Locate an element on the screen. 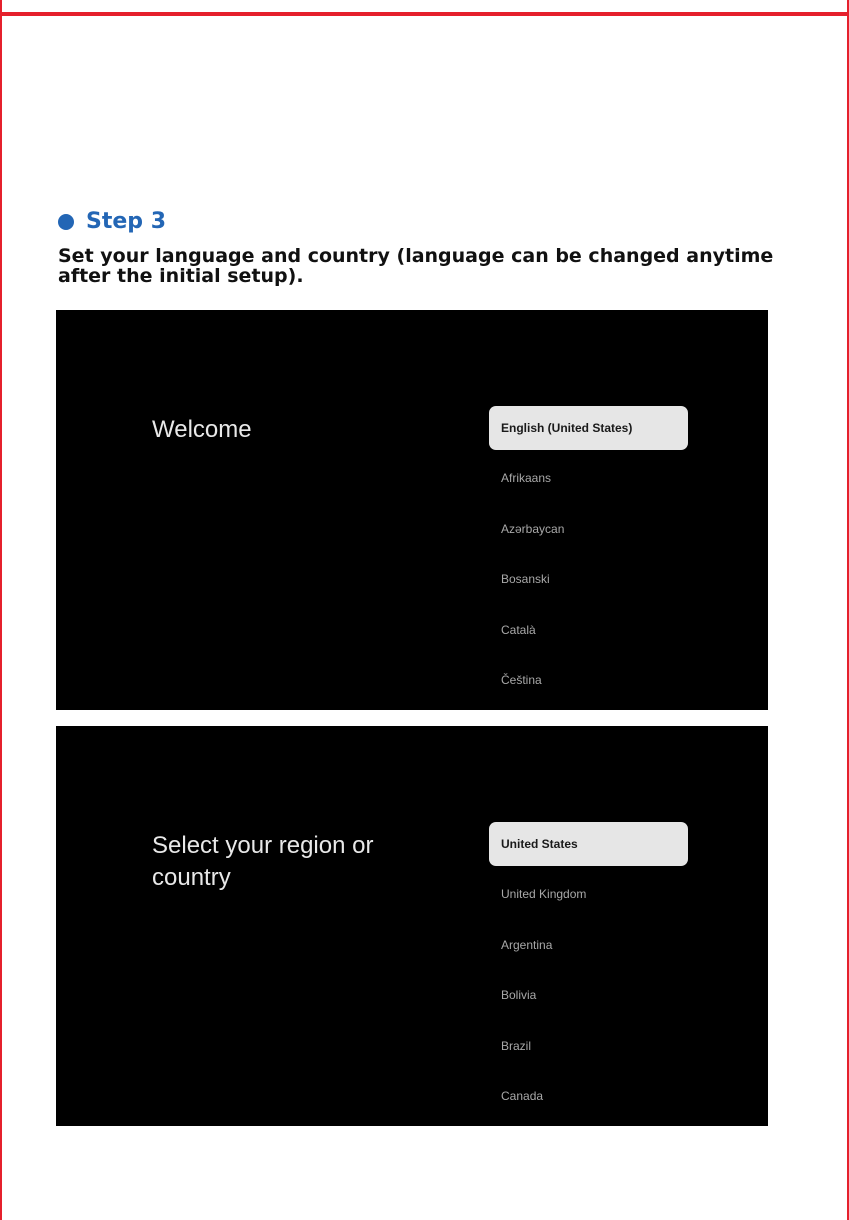  language-option: Català is located at coordinates (588, 630).